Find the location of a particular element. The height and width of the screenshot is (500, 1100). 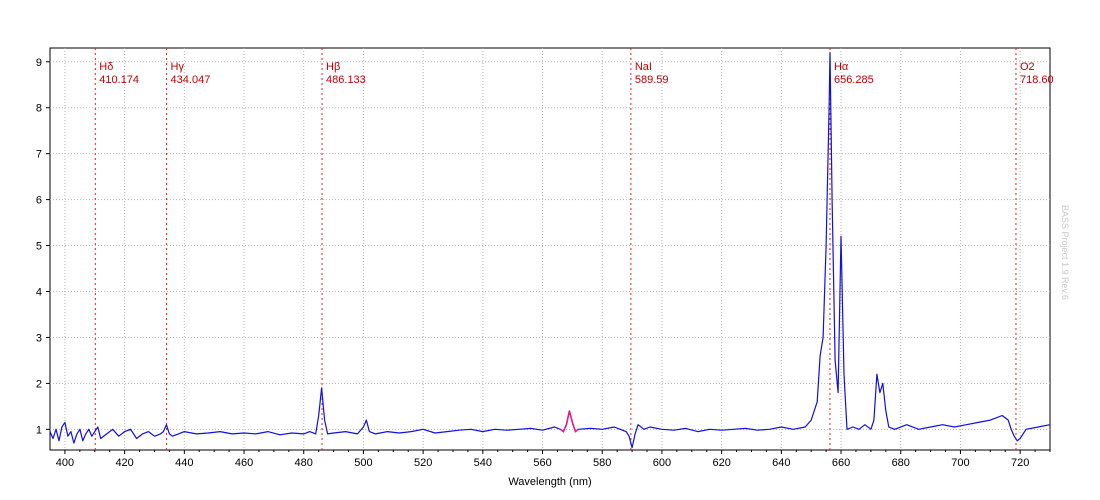

x-tick-label: 680 is located at coordinates (901, 463).